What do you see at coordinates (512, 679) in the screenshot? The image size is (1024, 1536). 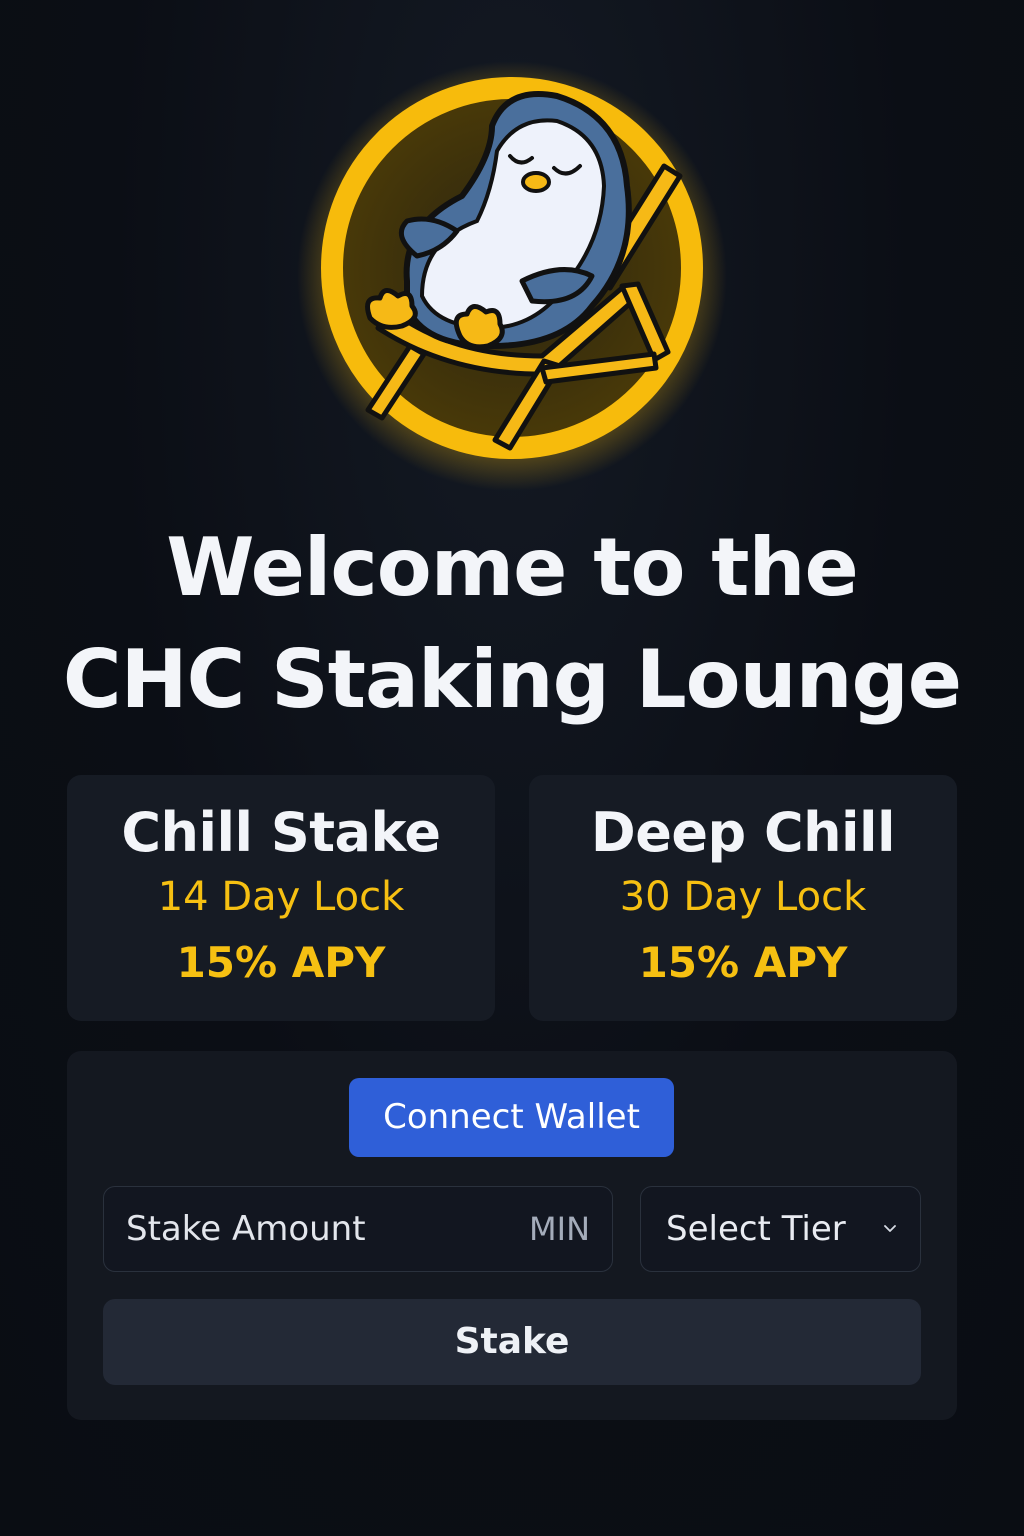 I see `page-title-line-2: CHC Staking Lounge` at bounding box center [512, 679].